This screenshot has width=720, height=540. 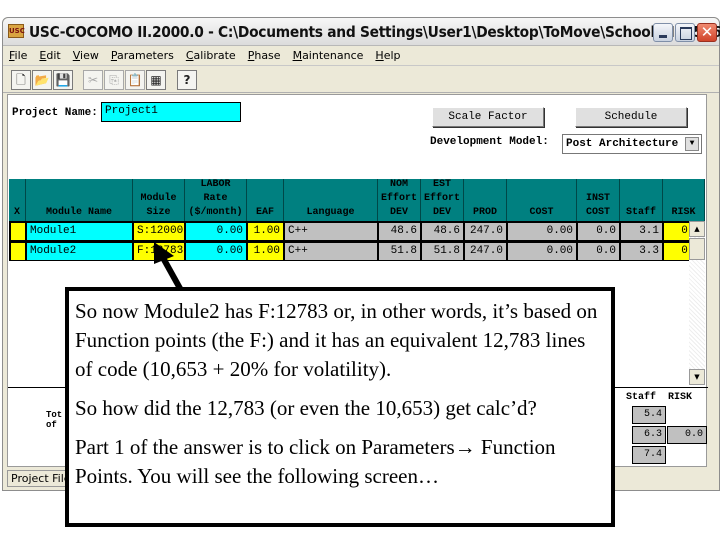 I want to click on toolbar: 🗋 📂 💾 ✂ ⎘ 📋 ▦ ?, so click(x=361, y=80).